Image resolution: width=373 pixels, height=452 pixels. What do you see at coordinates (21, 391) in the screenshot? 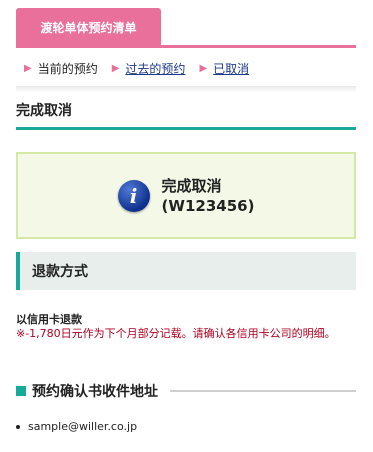
I see `square-bullet-icon` at bounding box center [21, 391].